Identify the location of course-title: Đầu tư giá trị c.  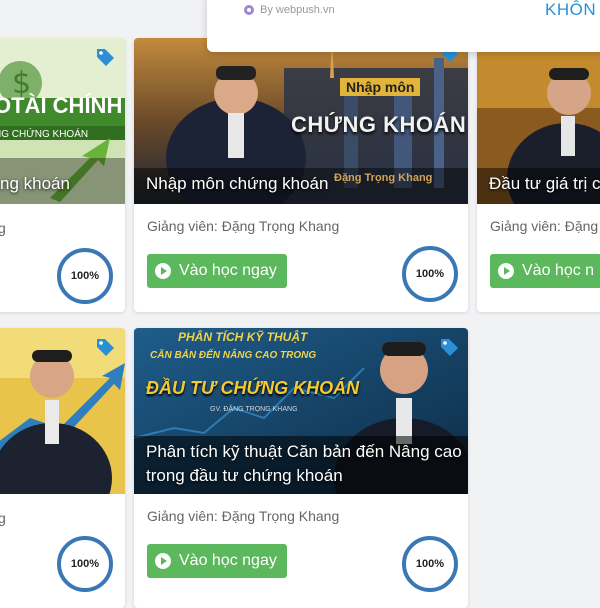
(544, 184).